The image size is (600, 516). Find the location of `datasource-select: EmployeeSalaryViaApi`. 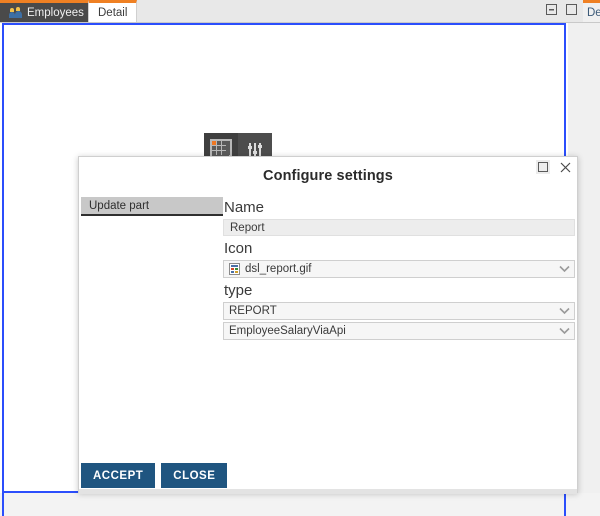

datasource-select: EmployeeSalaryViaApi is located at coordinates (399, 331).